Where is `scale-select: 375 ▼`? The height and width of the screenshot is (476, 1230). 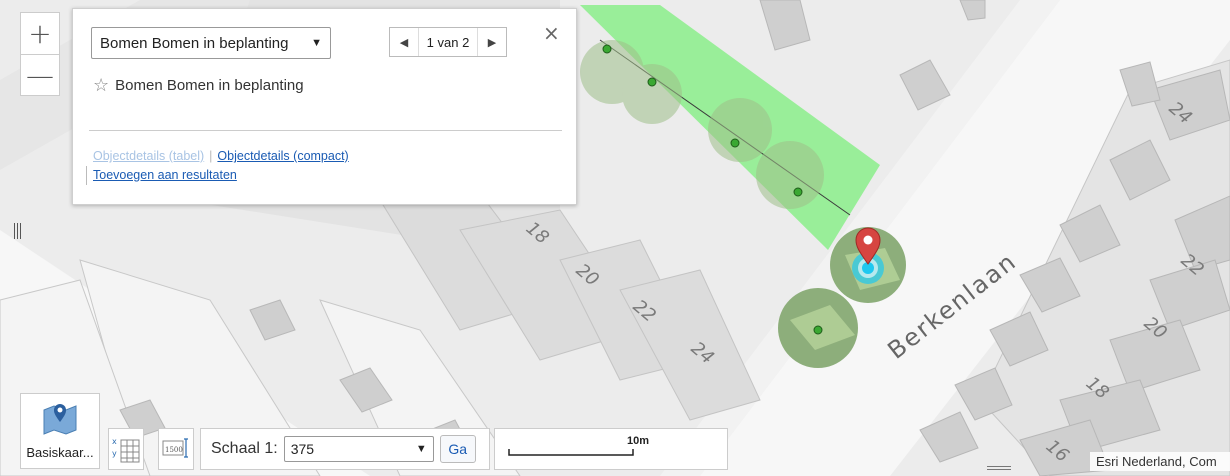 scale-select: 375 ▼ is located at coordinates (358, 449).